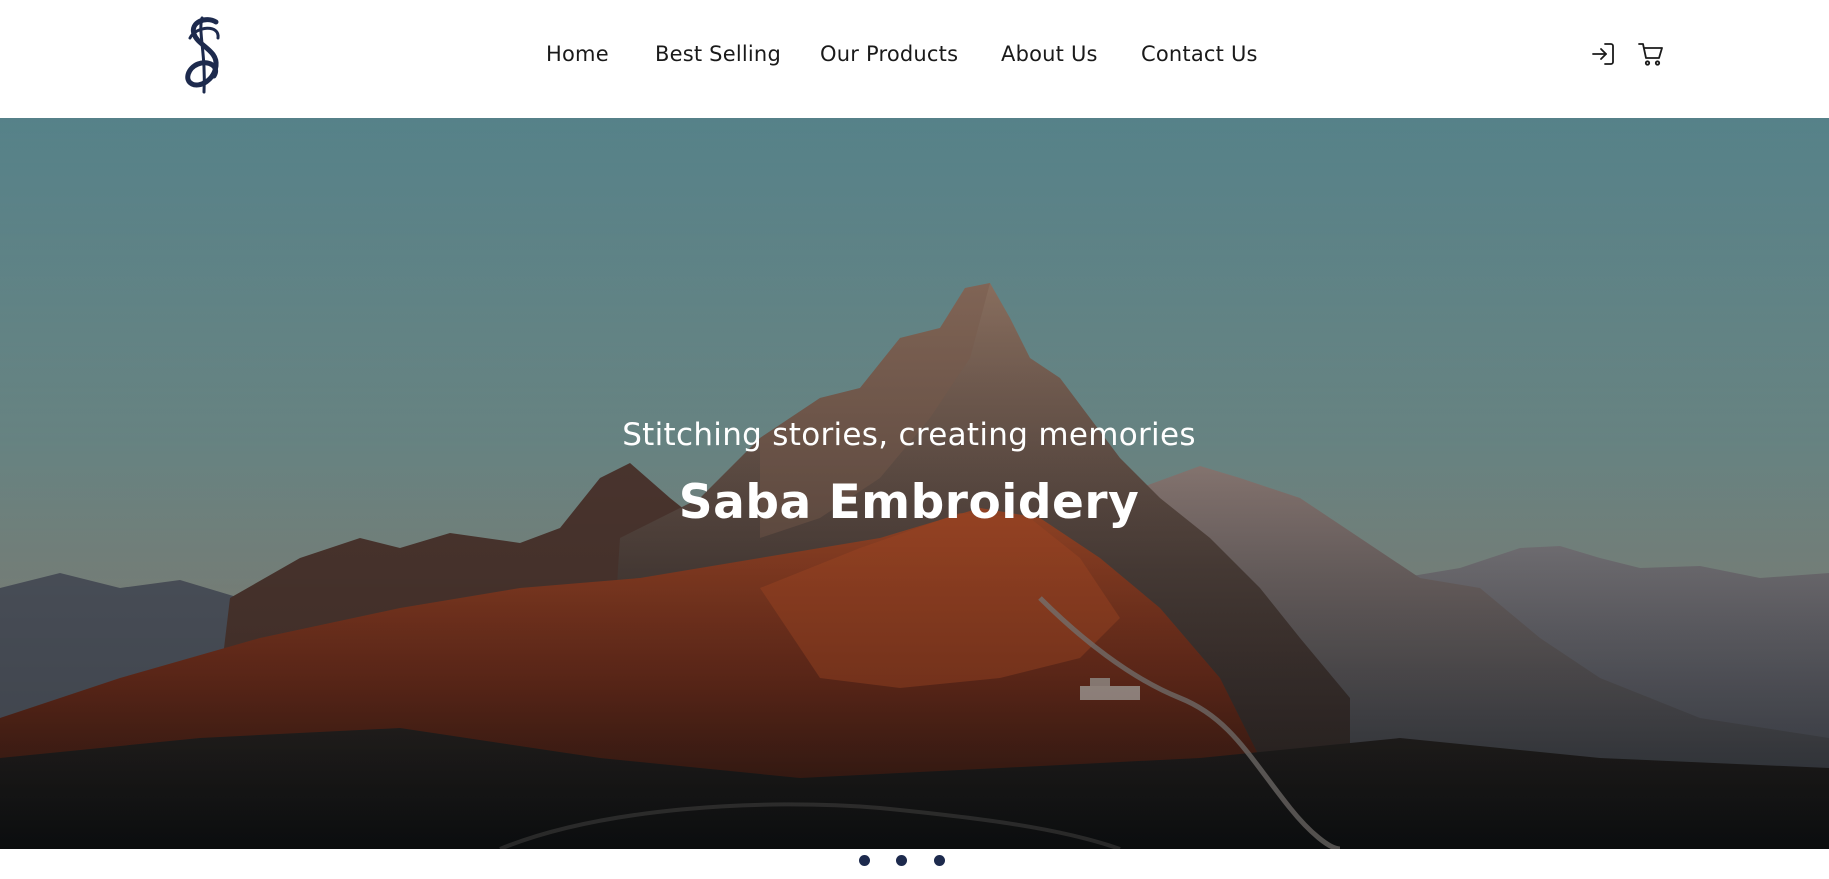  What do you see at coordinates (718, 54) in the screenshot?
I see `nav-best-selling: Best Selling` at bounding box center [718, 54].